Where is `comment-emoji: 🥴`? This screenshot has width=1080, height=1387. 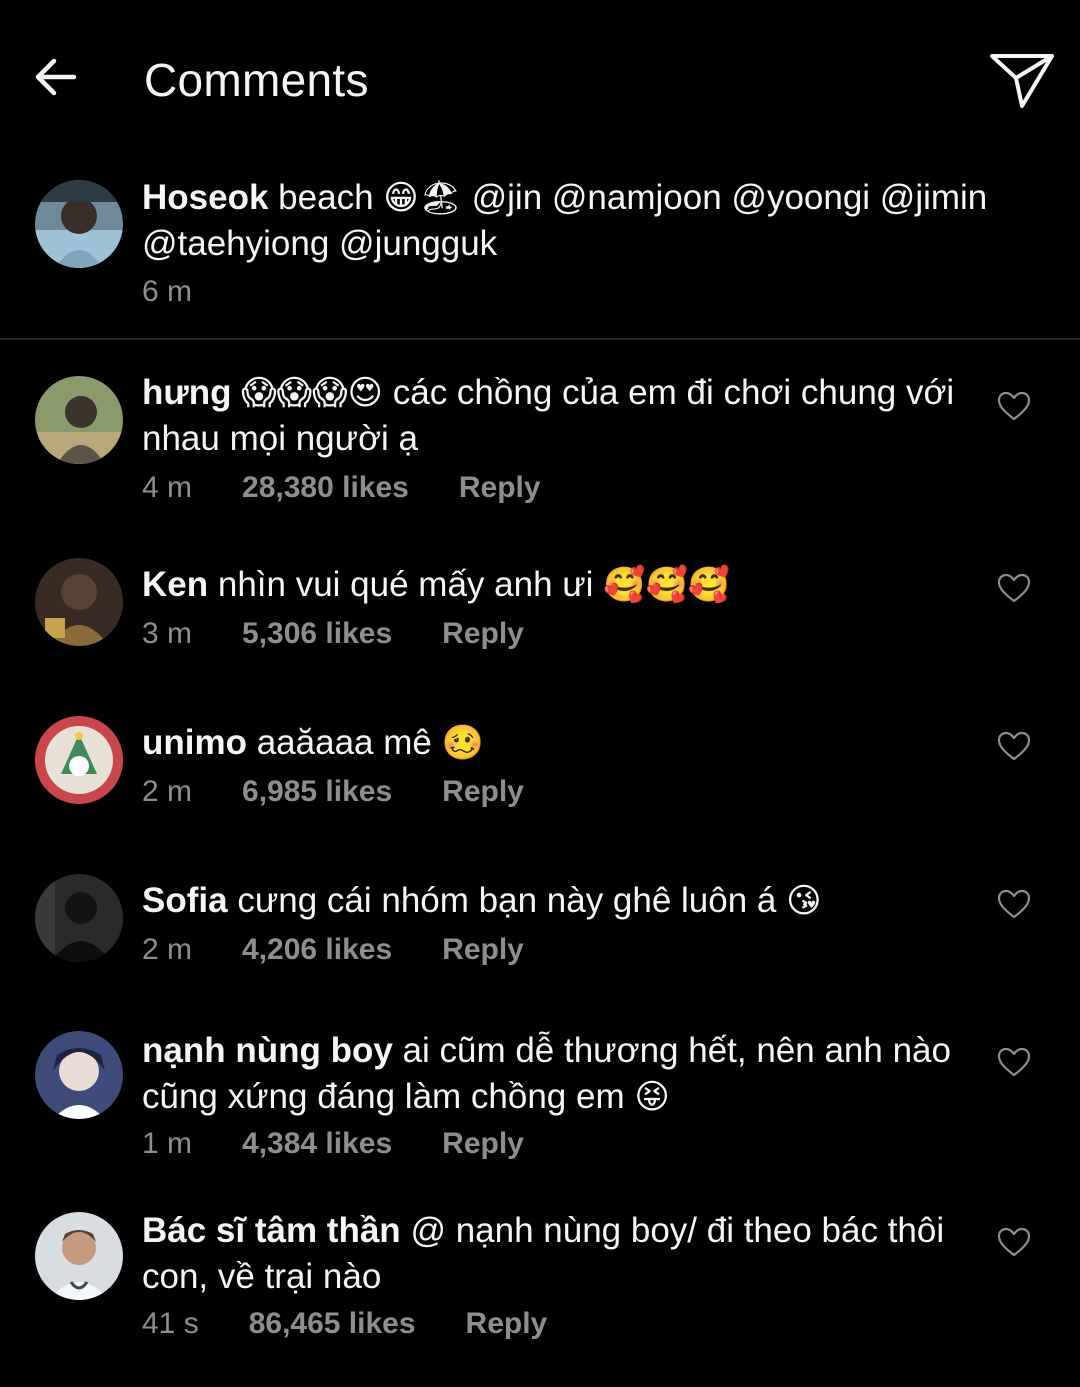 comment-emoji: 🥴 is located at coordinates (462, 743).